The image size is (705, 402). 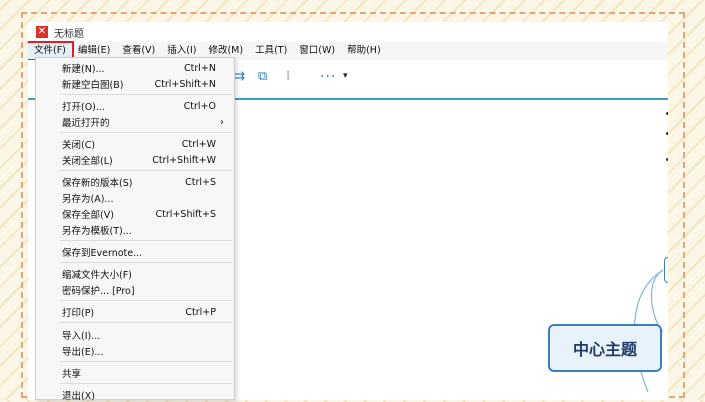 I want to click on menu-item-password: 密码保护... [Pro], so click(x=135, y=290).